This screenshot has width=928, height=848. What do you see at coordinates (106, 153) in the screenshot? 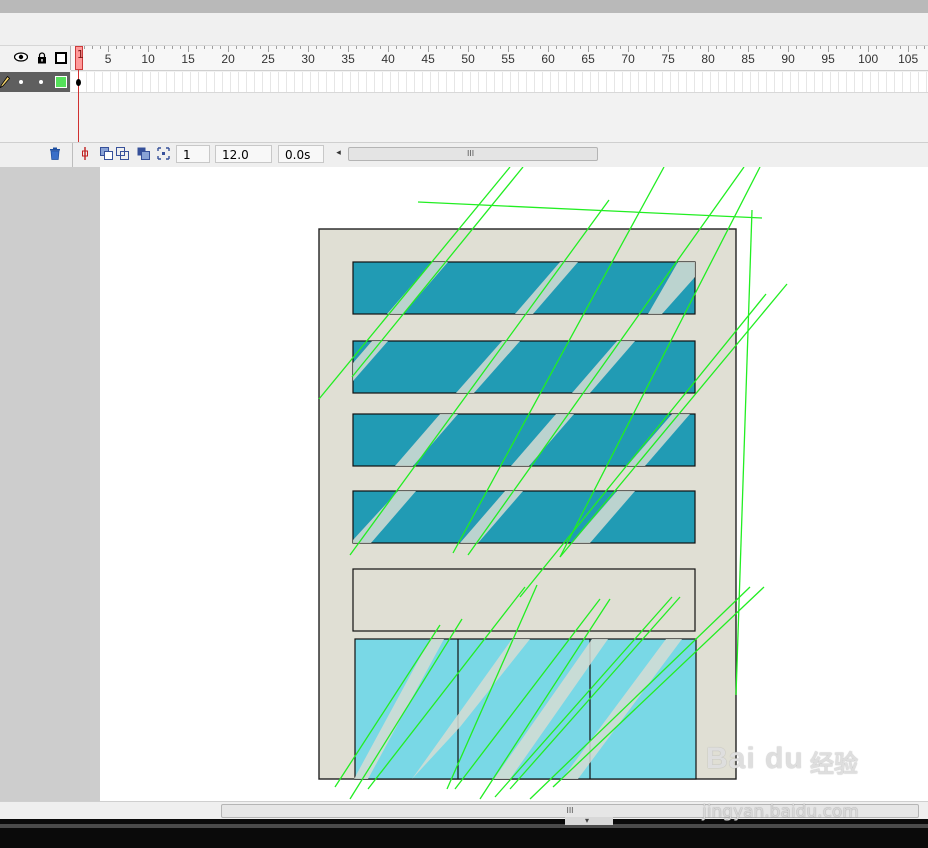
I see `onion-skin-icon` at bounding box center [106, 153].